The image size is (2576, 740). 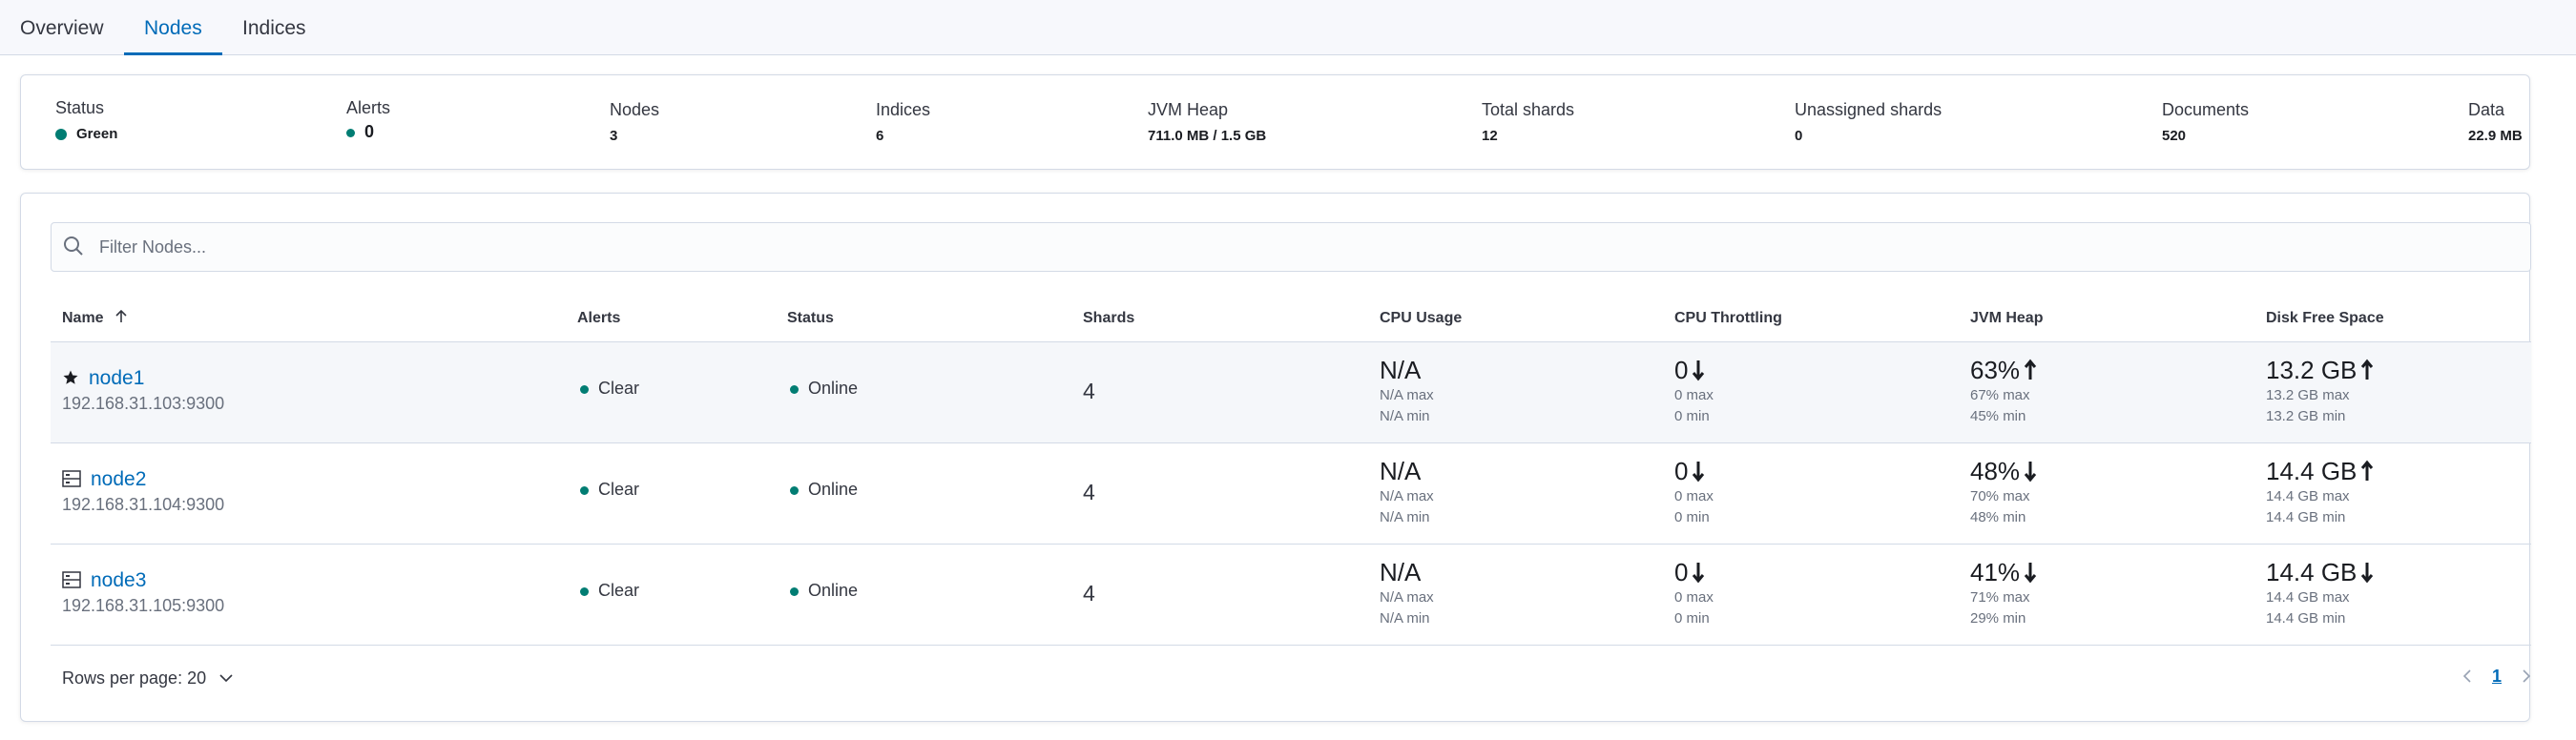 I want to click on column-header-shards: Shards, so click(x=1108, y=318).